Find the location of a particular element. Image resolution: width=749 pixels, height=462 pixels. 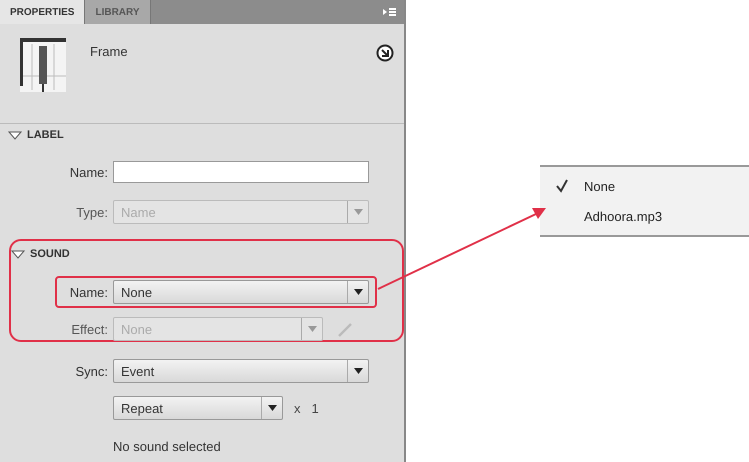

frame-title: Frame is located at coordinates (109, 51).